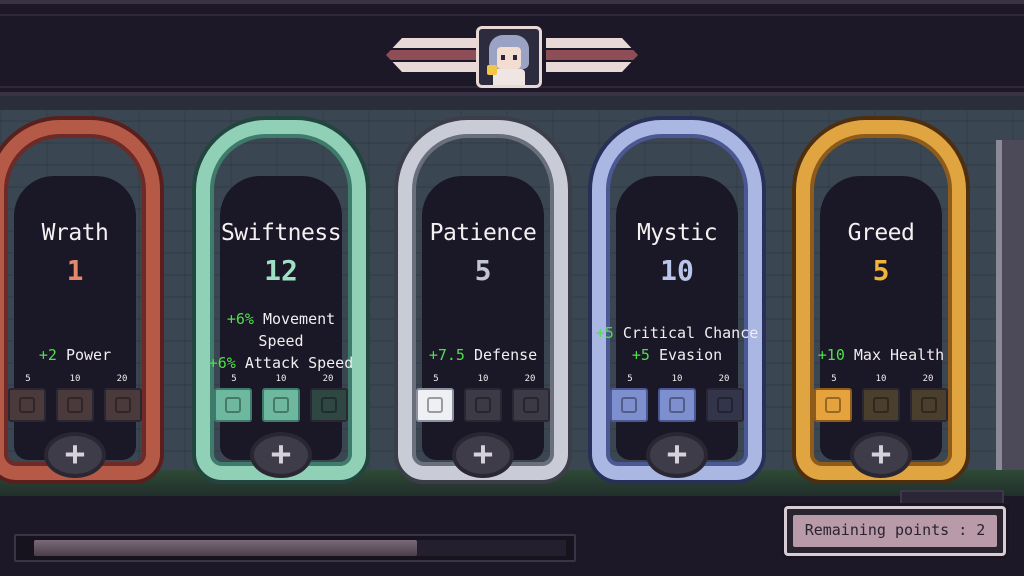 Image resolution: width=1024 pixels, height=576 pixels. Describe the element at coordinates (483, 233) in the screenshot. I see `card-title: Patience` at that location.